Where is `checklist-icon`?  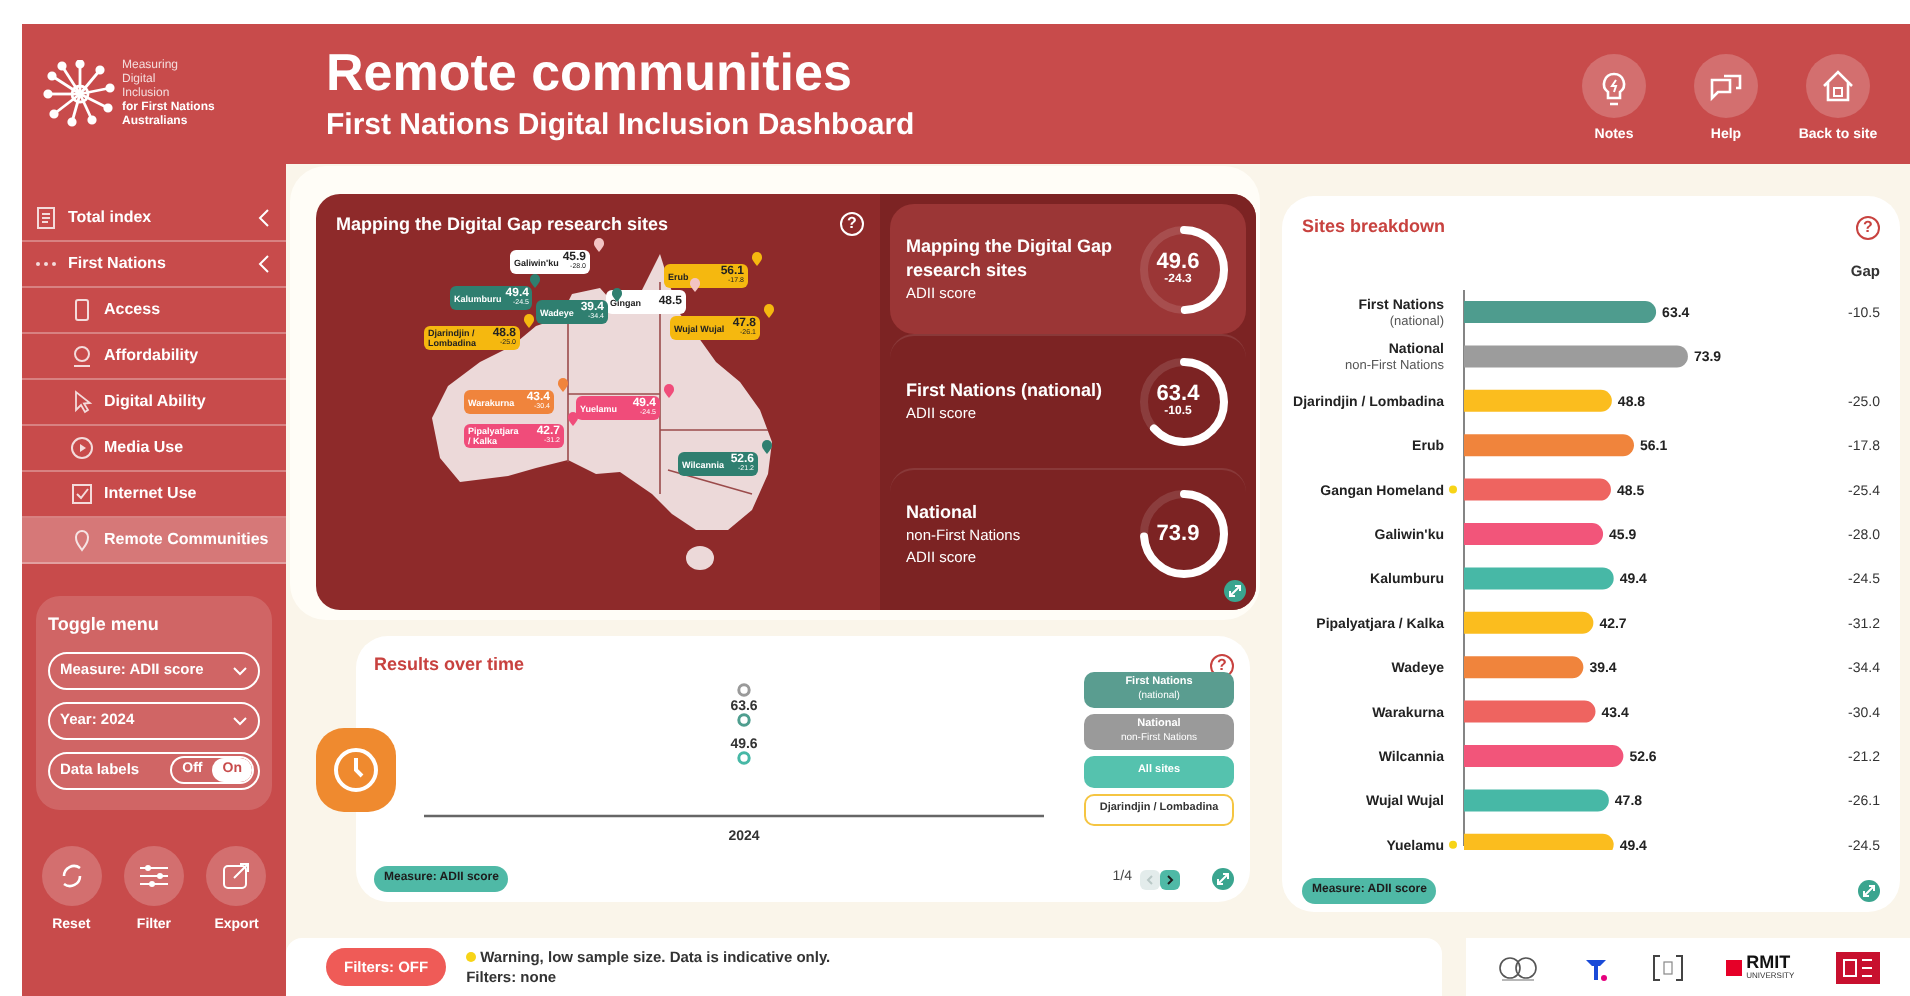
checklist-icon is located at coordinates (82, 494).